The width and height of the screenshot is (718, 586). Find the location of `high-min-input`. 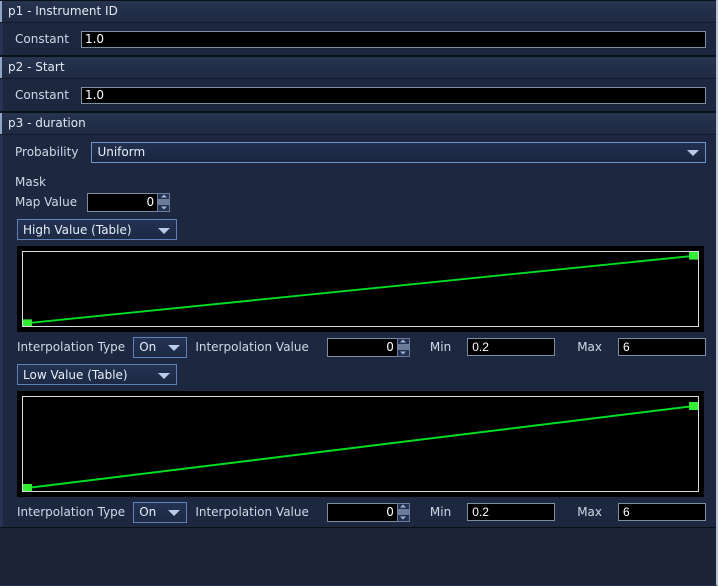

high-min-input is located at coordinates (511, 347).